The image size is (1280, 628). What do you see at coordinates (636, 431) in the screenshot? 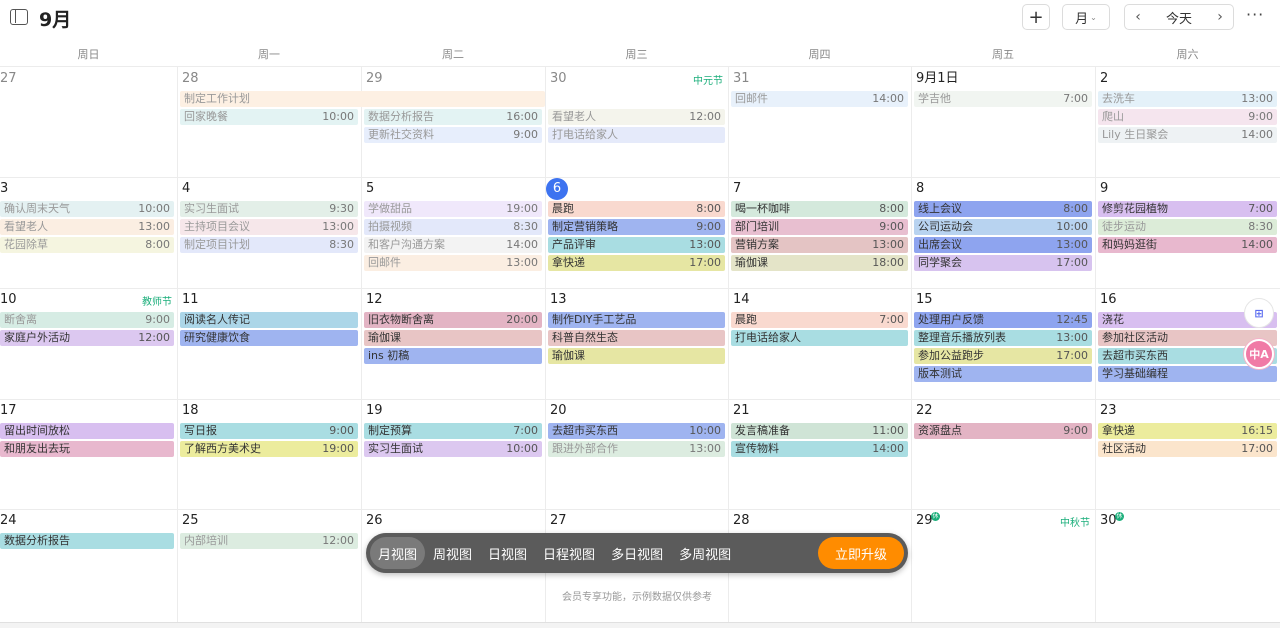
I see `event-item: 去超市买东西 10:00` at bounding box center [636, 431].